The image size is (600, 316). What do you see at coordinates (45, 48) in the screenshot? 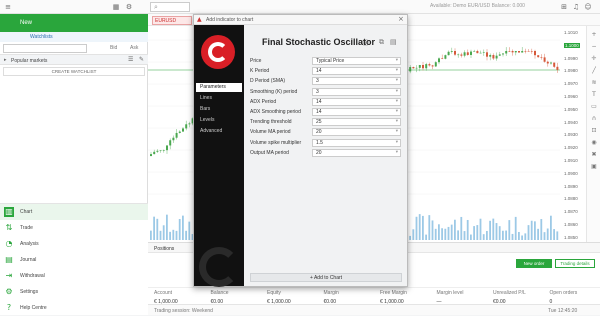
I see `watchlist-search-input` at bounding box center [45, 48].